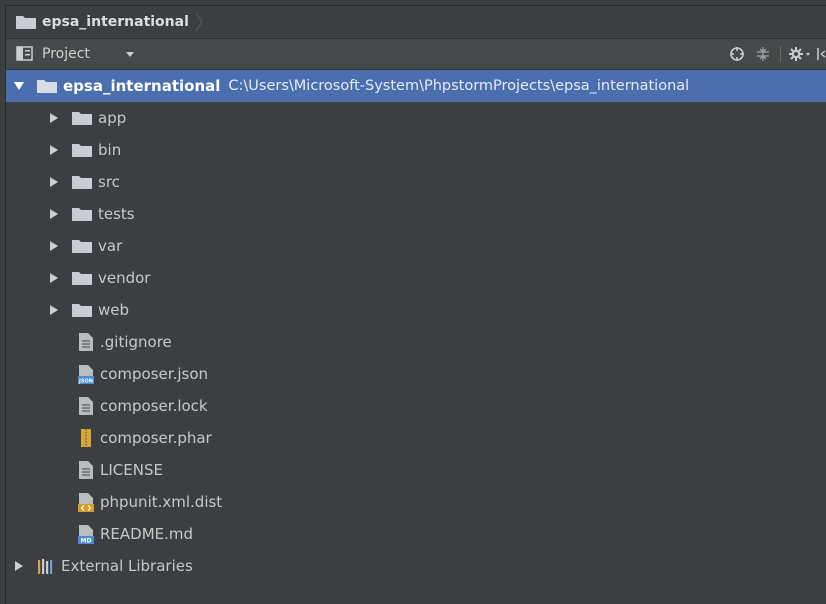 This screenshot has width=826, height=604. Describe the element at coordinates (416, 54) in the screenshot. I see `tool-window-header: Project` at that location.